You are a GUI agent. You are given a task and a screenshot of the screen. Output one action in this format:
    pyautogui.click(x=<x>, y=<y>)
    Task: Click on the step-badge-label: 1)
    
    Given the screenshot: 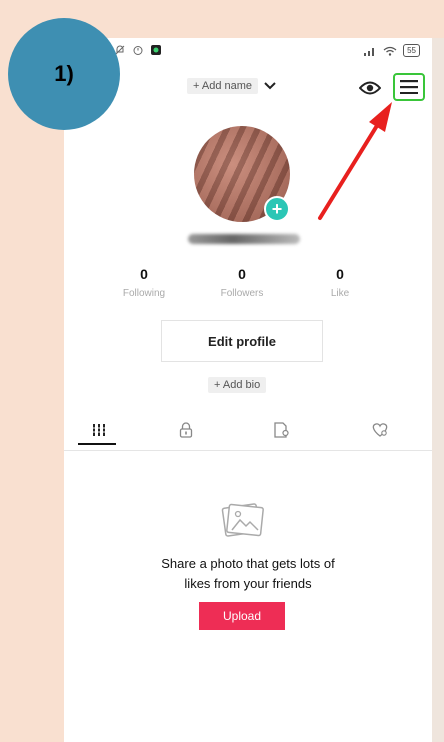 What is the action you would take?
    pyautogui.click(x=64, y=73)
    